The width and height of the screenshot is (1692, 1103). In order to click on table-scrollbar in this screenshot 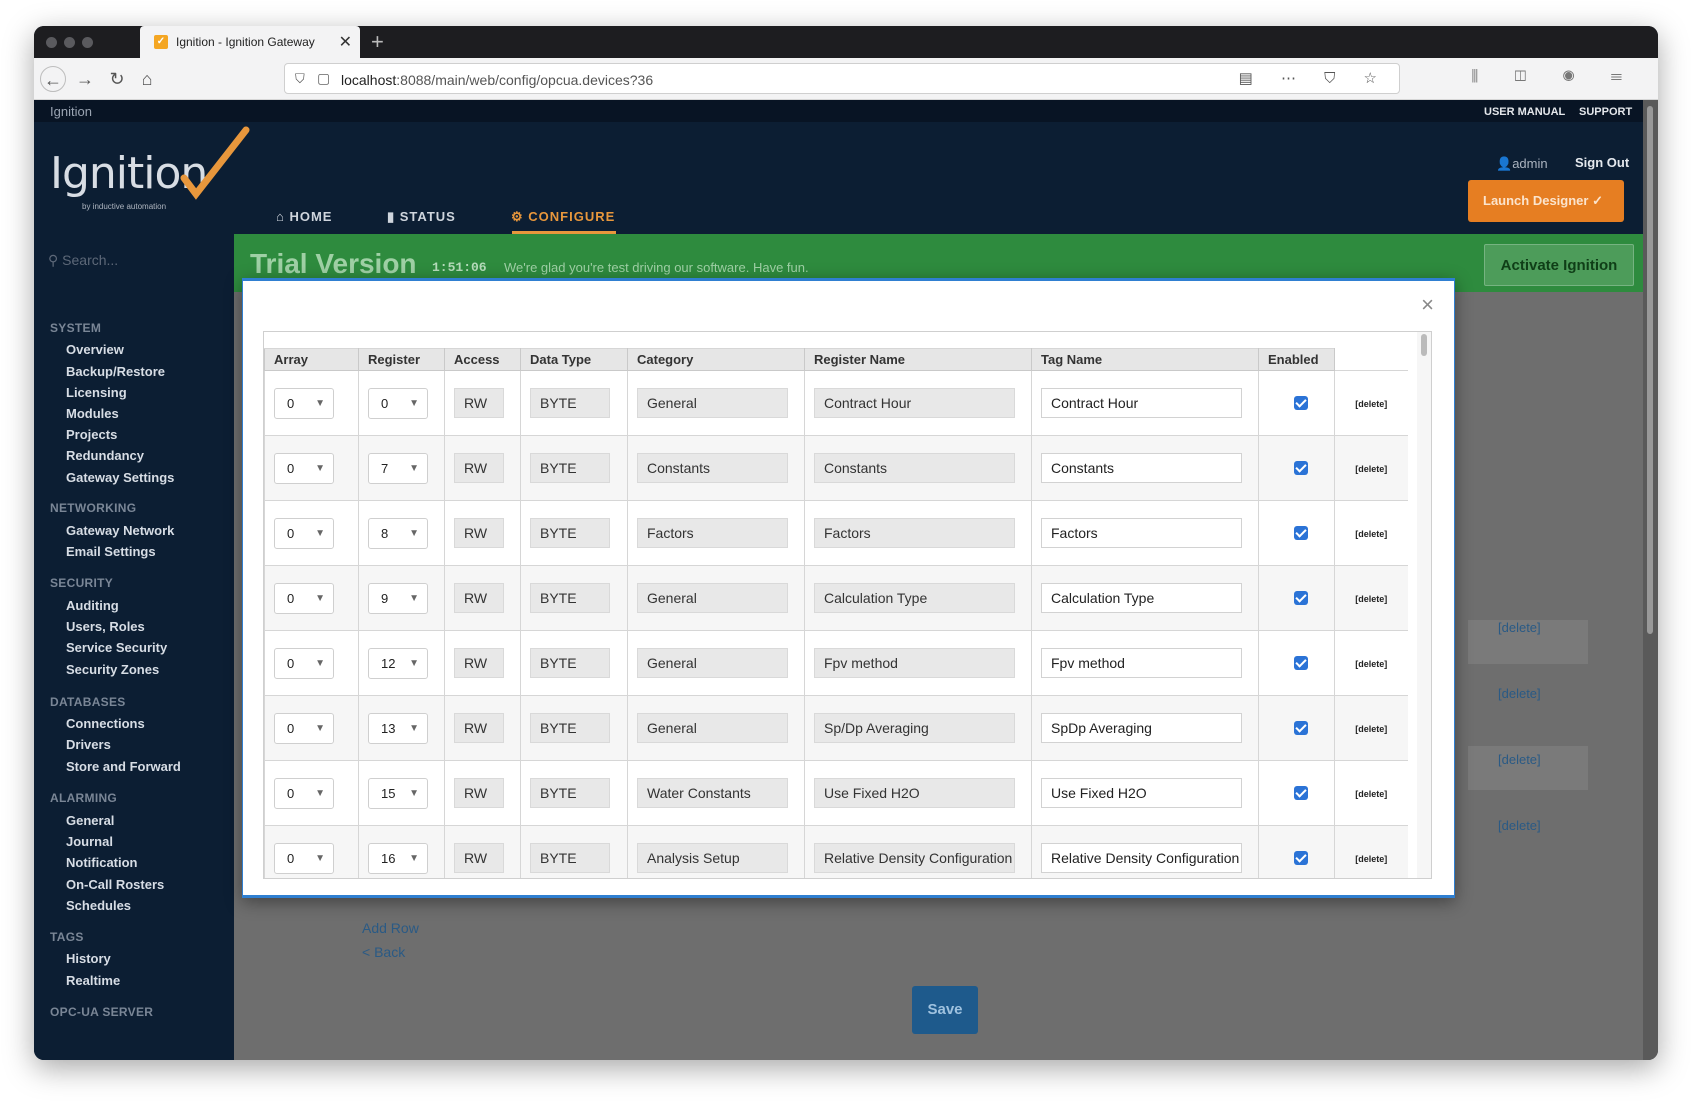, I will do `click(1424, 605)`.